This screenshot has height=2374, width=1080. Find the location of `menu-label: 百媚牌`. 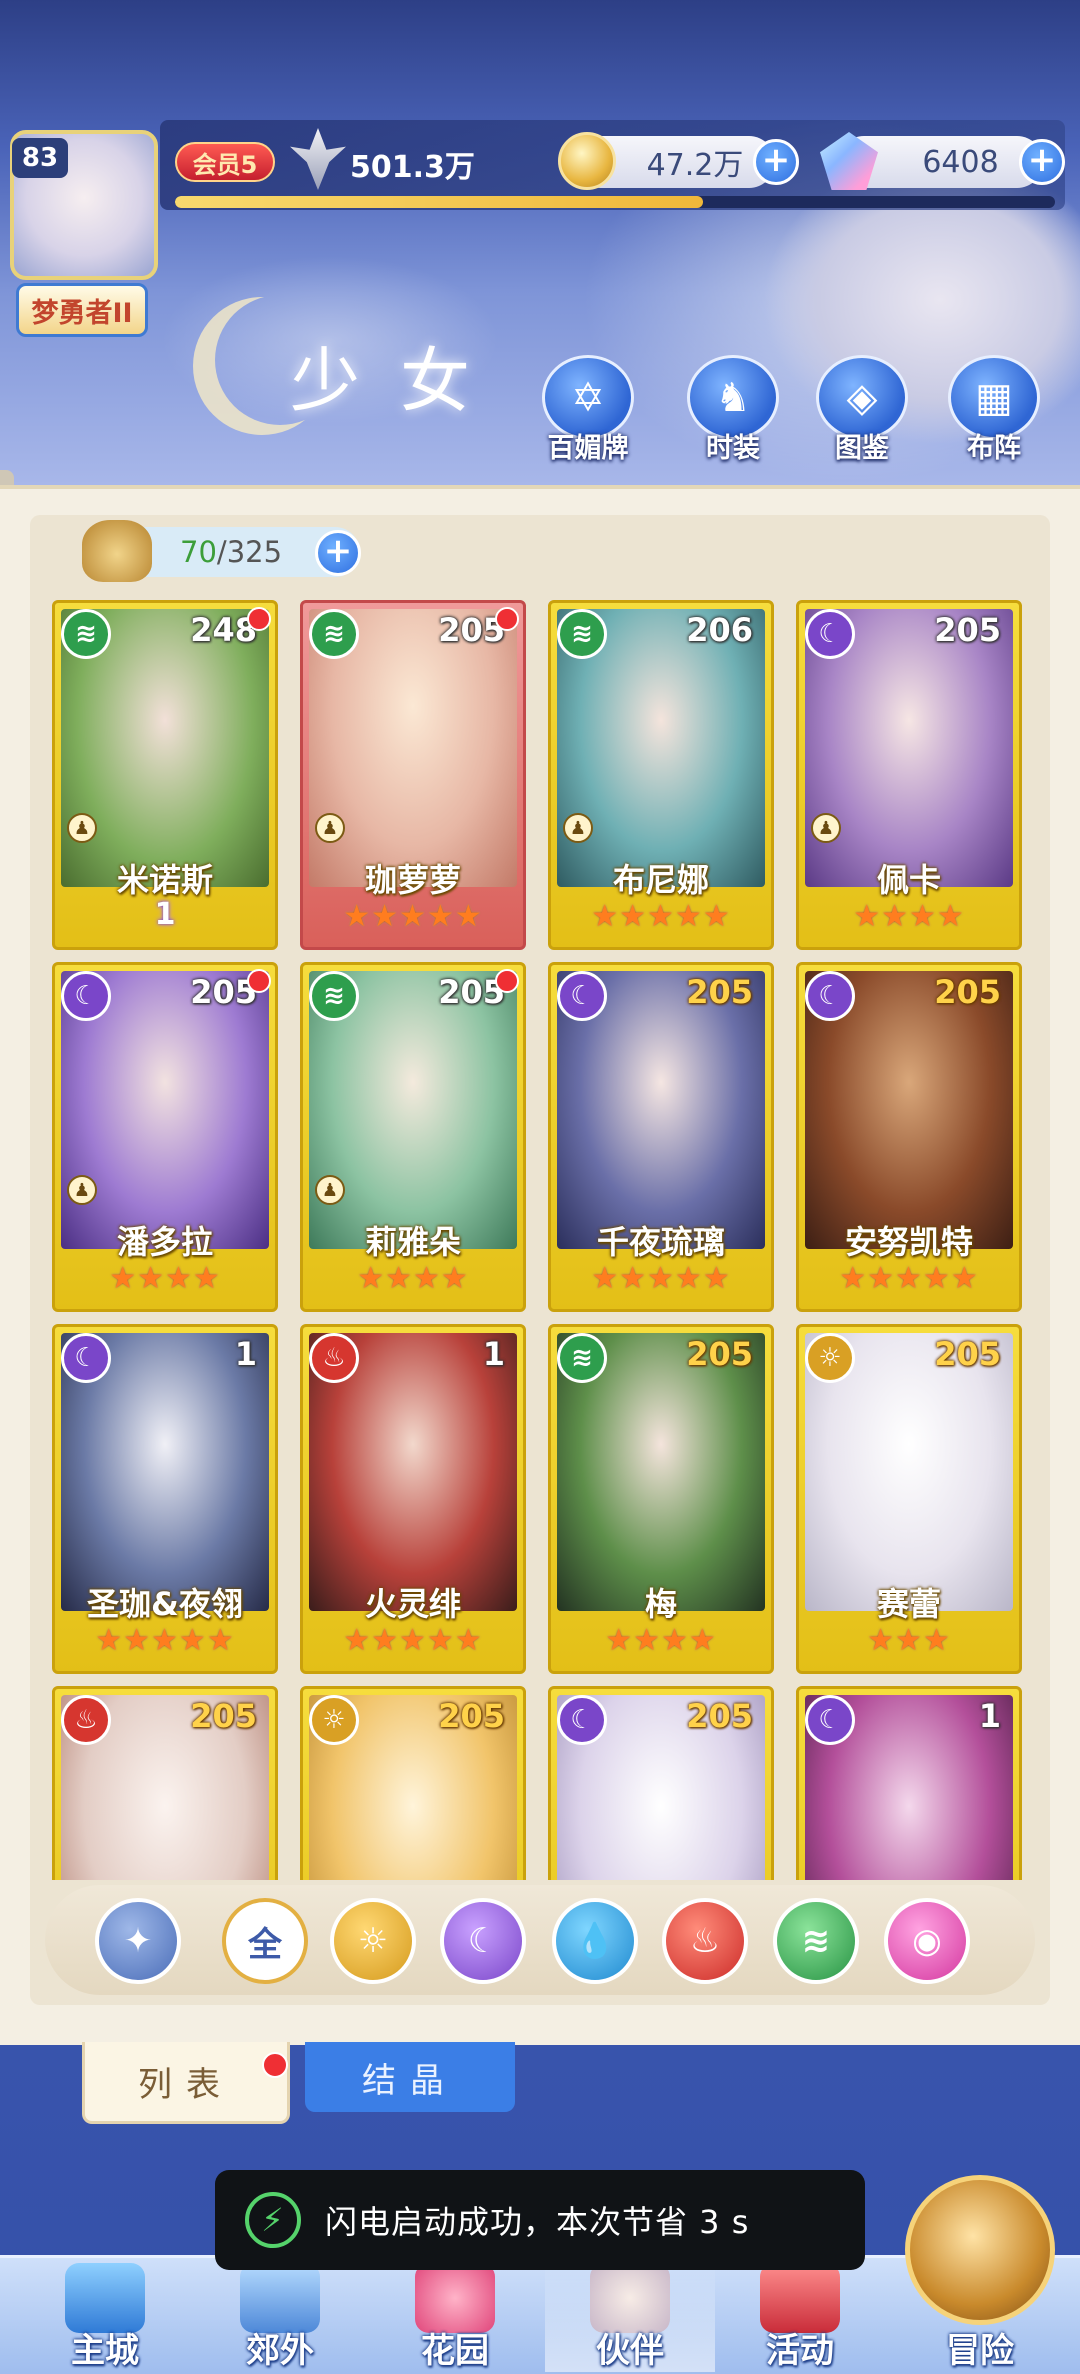

menu-label: 百媚牌 is located at coordinates (588, 448).